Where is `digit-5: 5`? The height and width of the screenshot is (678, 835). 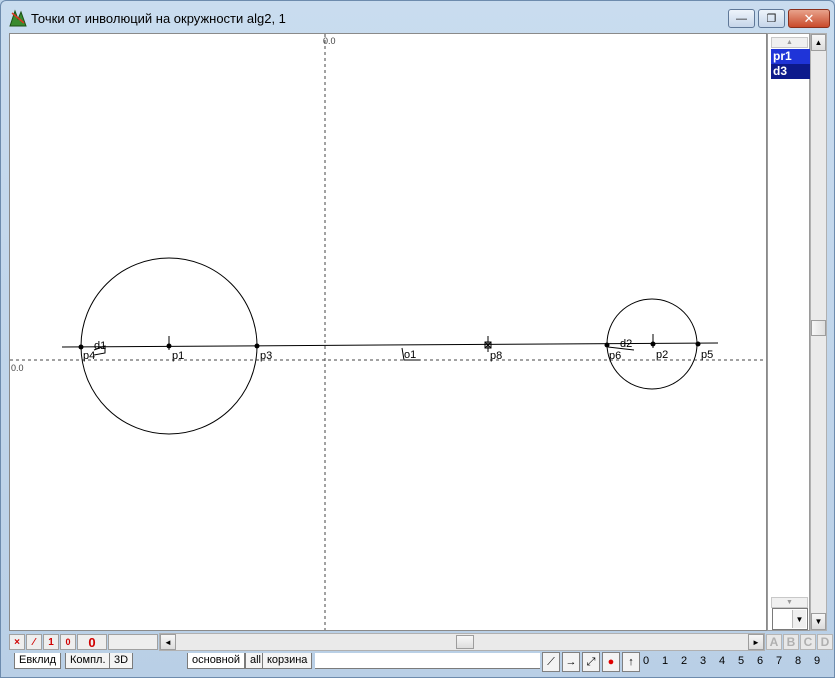 digit-5: 5 is located at coordinates (741, 663).